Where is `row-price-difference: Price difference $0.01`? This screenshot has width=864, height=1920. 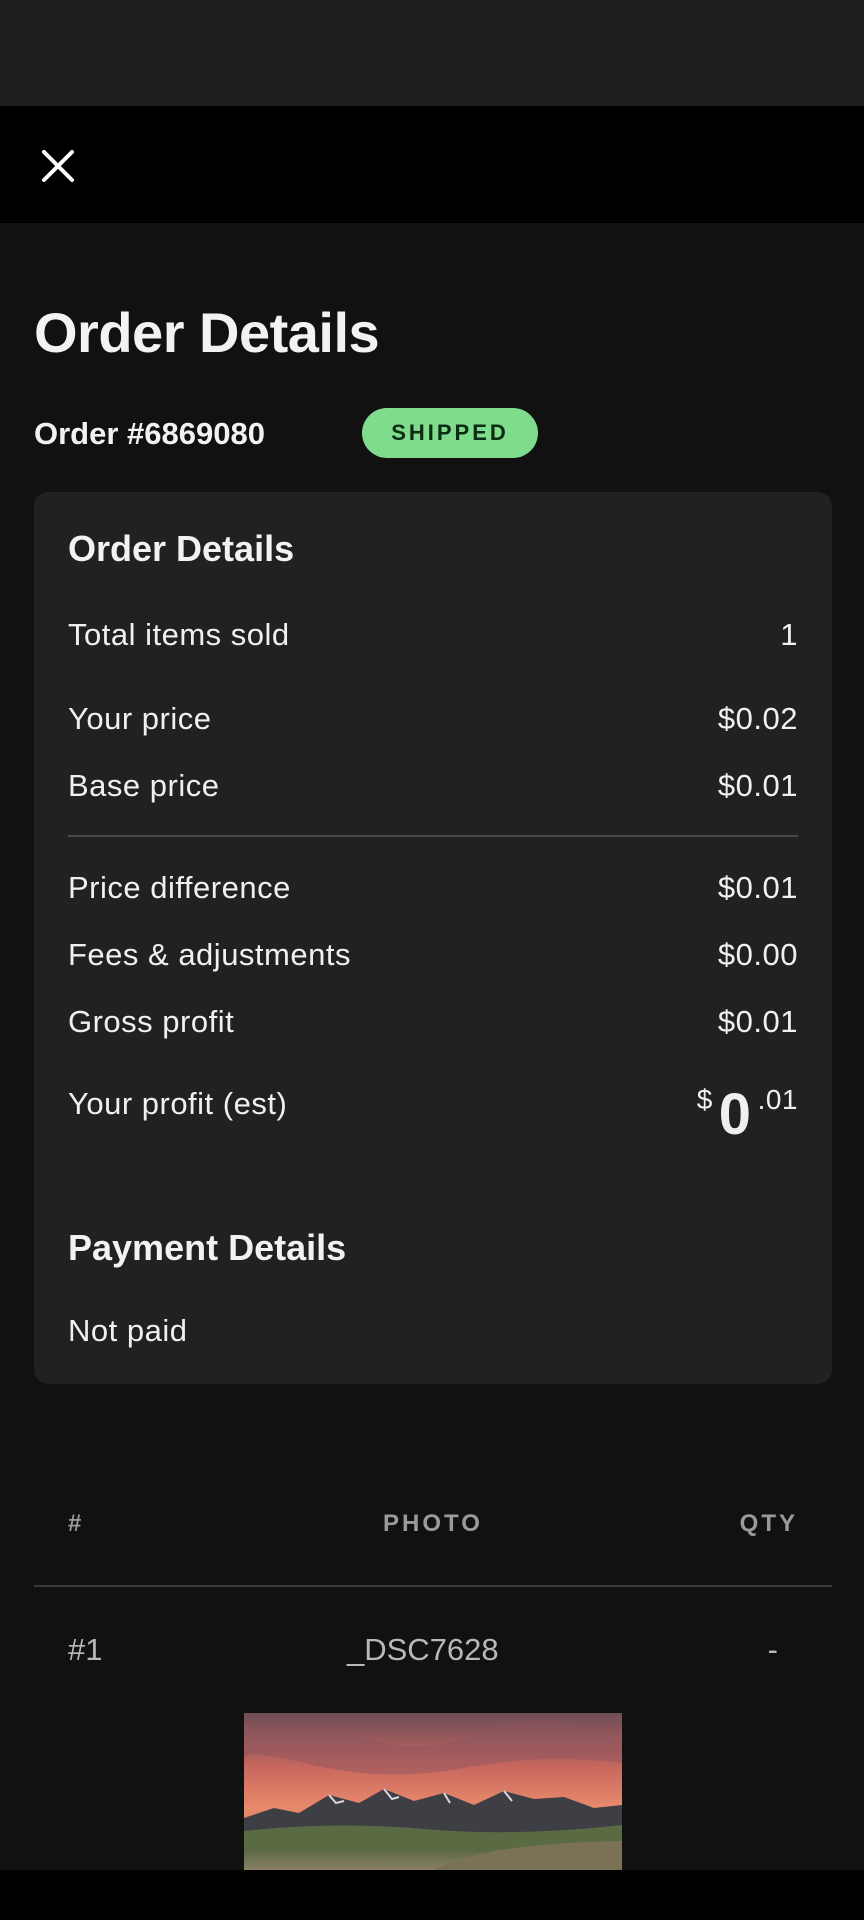 row-price-difference: Price difference $0.01 is located at coordinates (433, 888).